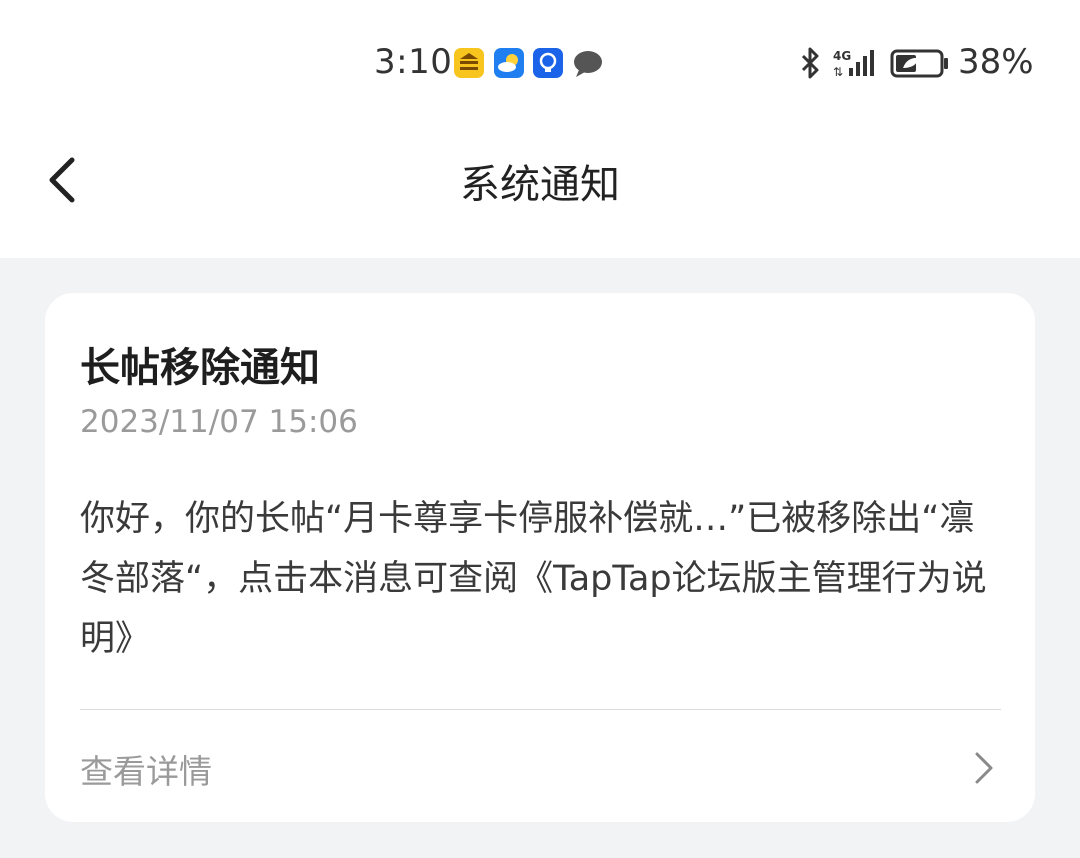  What do you see at coordinates (919, 63) in the screenshot?
I see `battery-icon` at bounding box center [919, 63].